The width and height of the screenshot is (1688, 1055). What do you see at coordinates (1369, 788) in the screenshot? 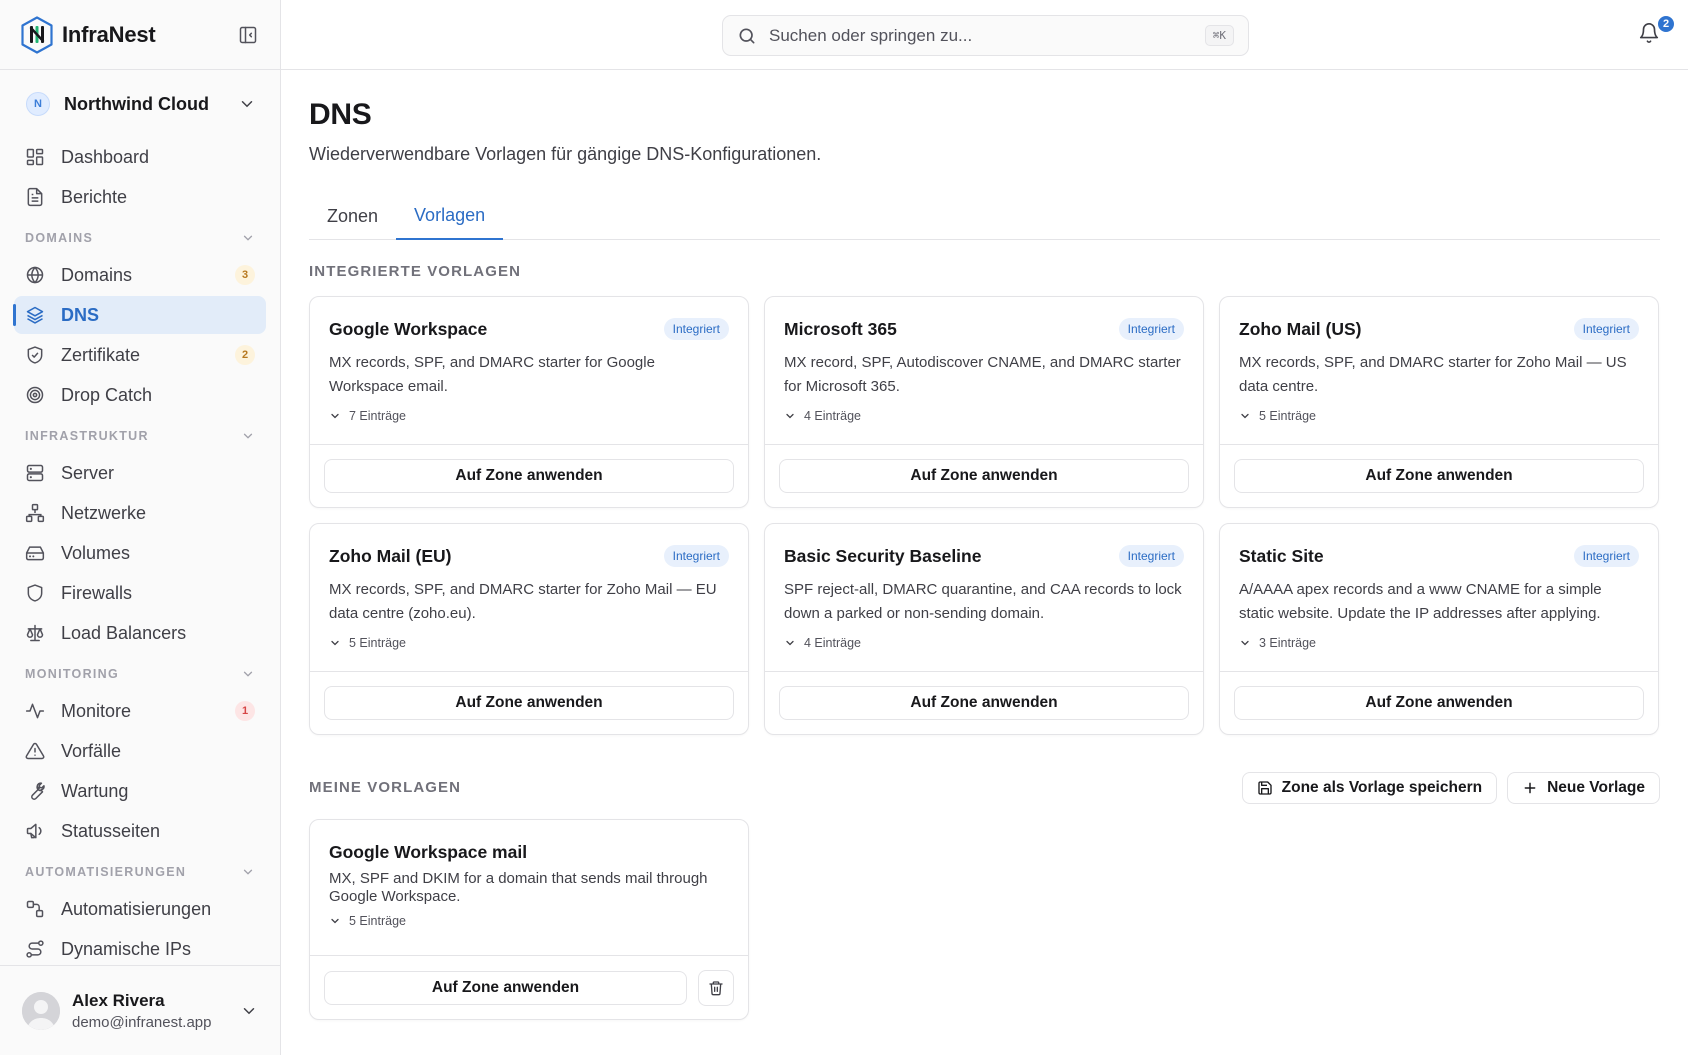
I see `save-zone-as-template-button: Zone als Vorlage speichern` at bounding box center [1369, 788].